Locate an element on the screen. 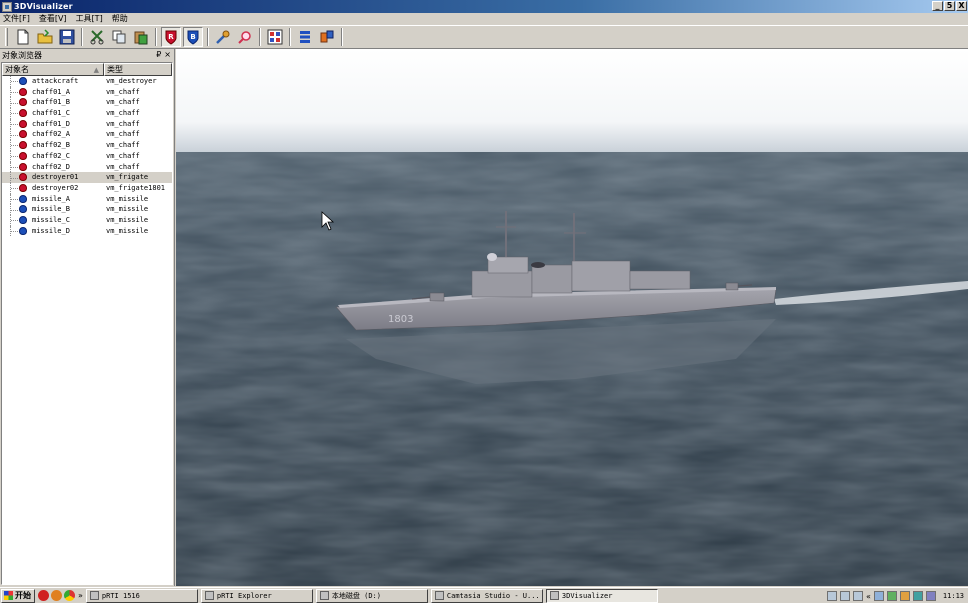 The width and height of the screenshot is (968, 603). open-button is located at coordinates (45, 37).